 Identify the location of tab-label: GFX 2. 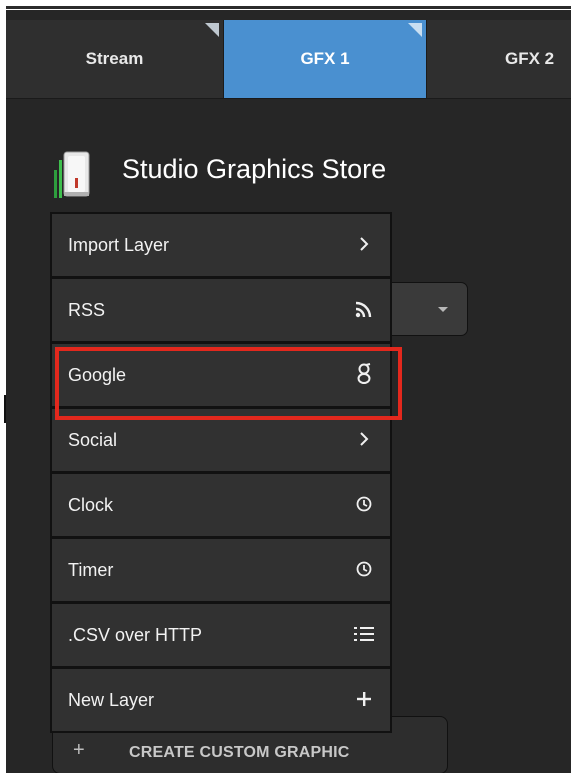
(530, 58).